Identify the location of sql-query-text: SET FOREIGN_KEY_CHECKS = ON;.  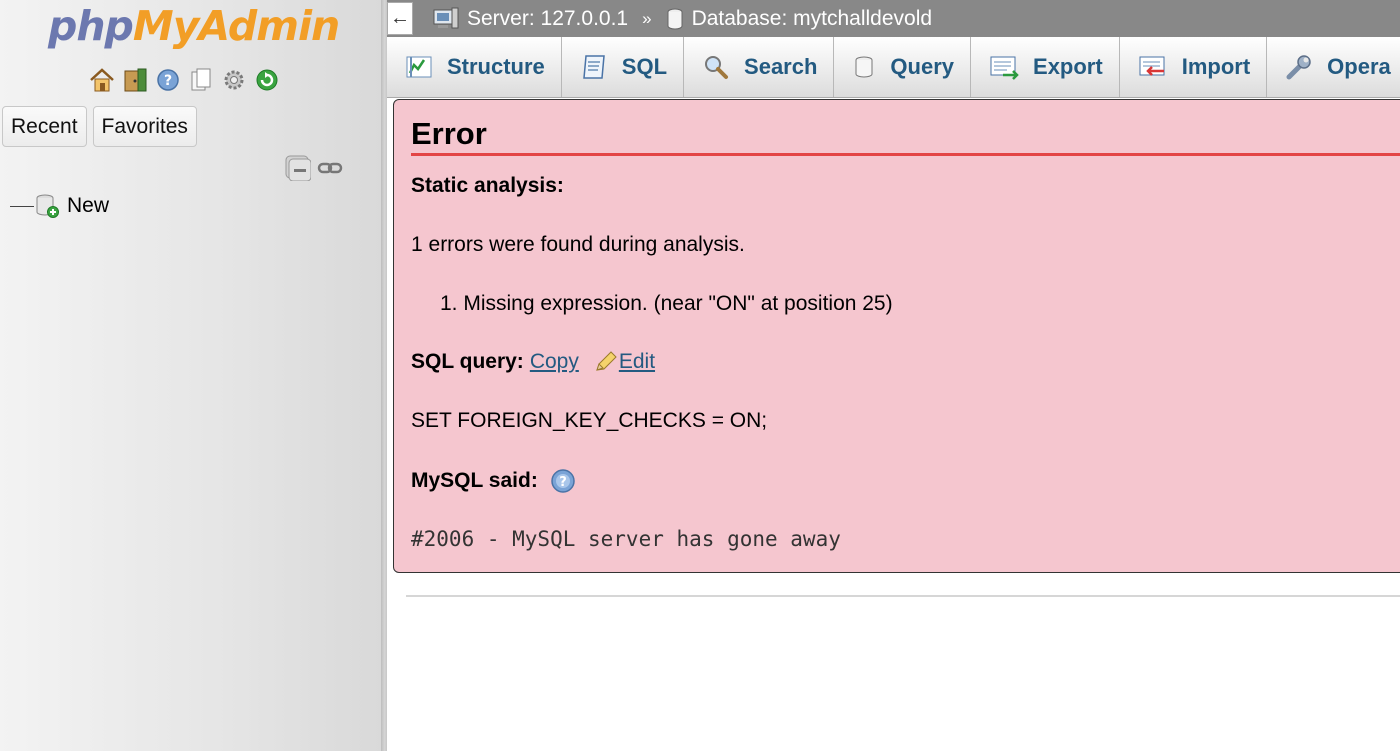
(589, 420).